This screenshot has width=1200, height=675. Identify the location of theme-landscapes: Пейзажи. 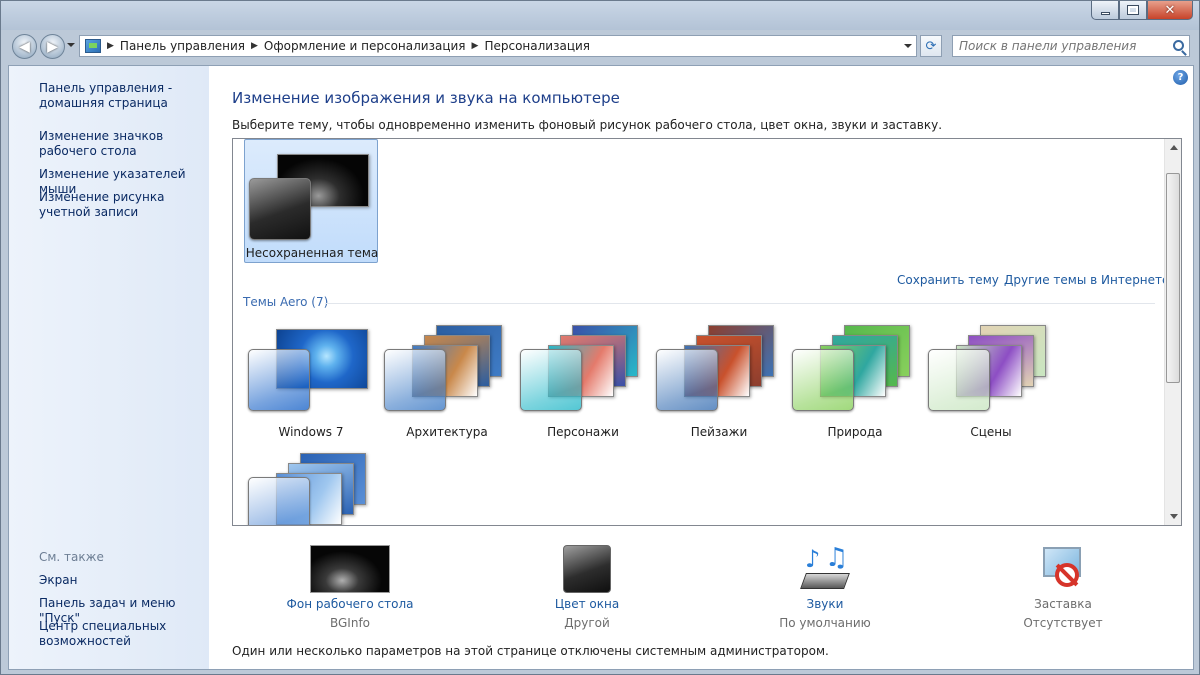
(719, 383).